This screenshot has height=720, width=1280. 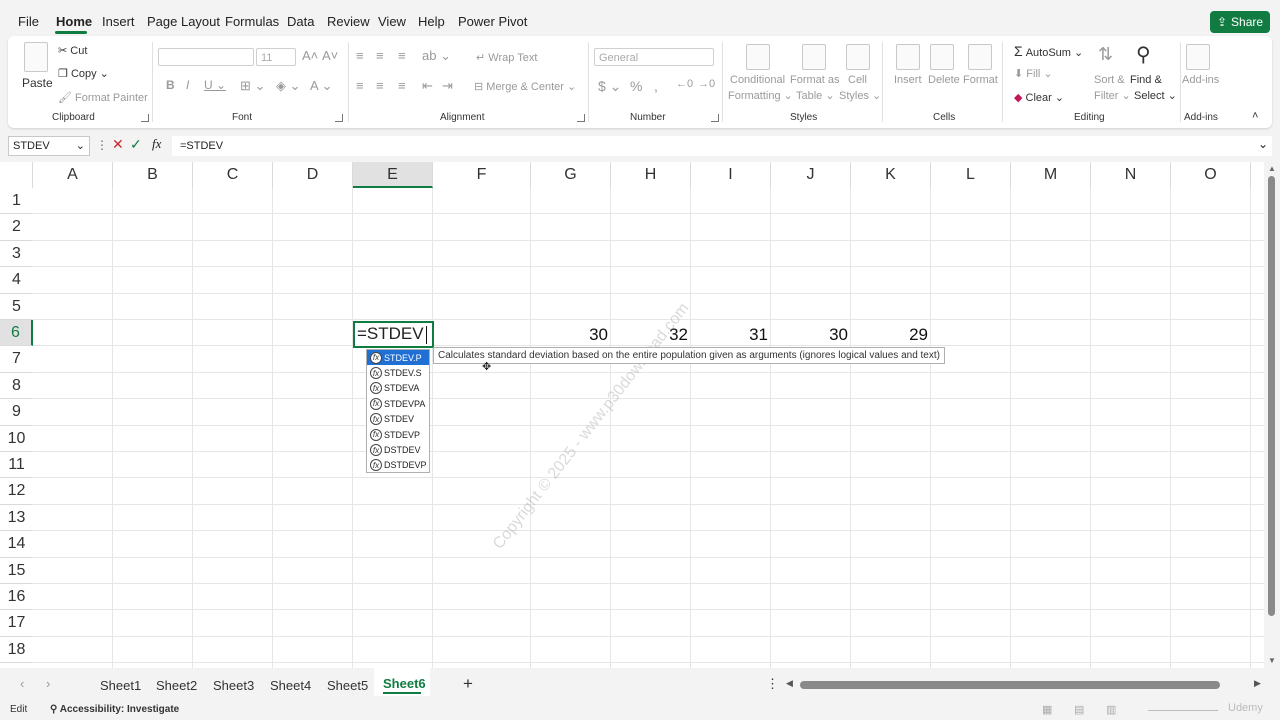 What do you see at coordinates (525, 86) in the screenshot?
I see `merge-center-button: ⊟ Merge & Center ⌄` at bounding box center [525, 86].